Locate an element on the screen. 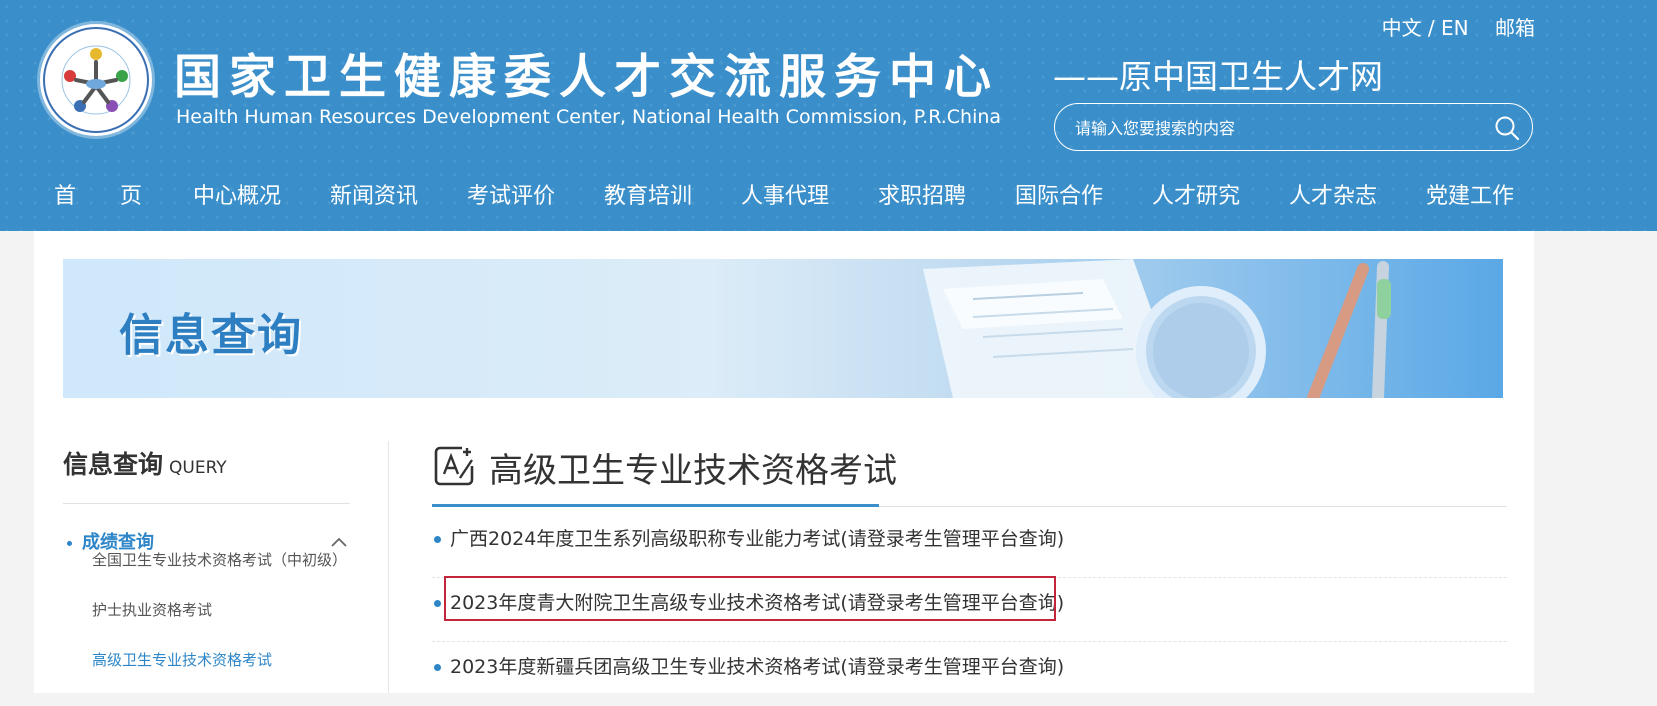 This screenshot has width=1657, height=706. logo-emblem-icon is located at coordinates (96, 80).